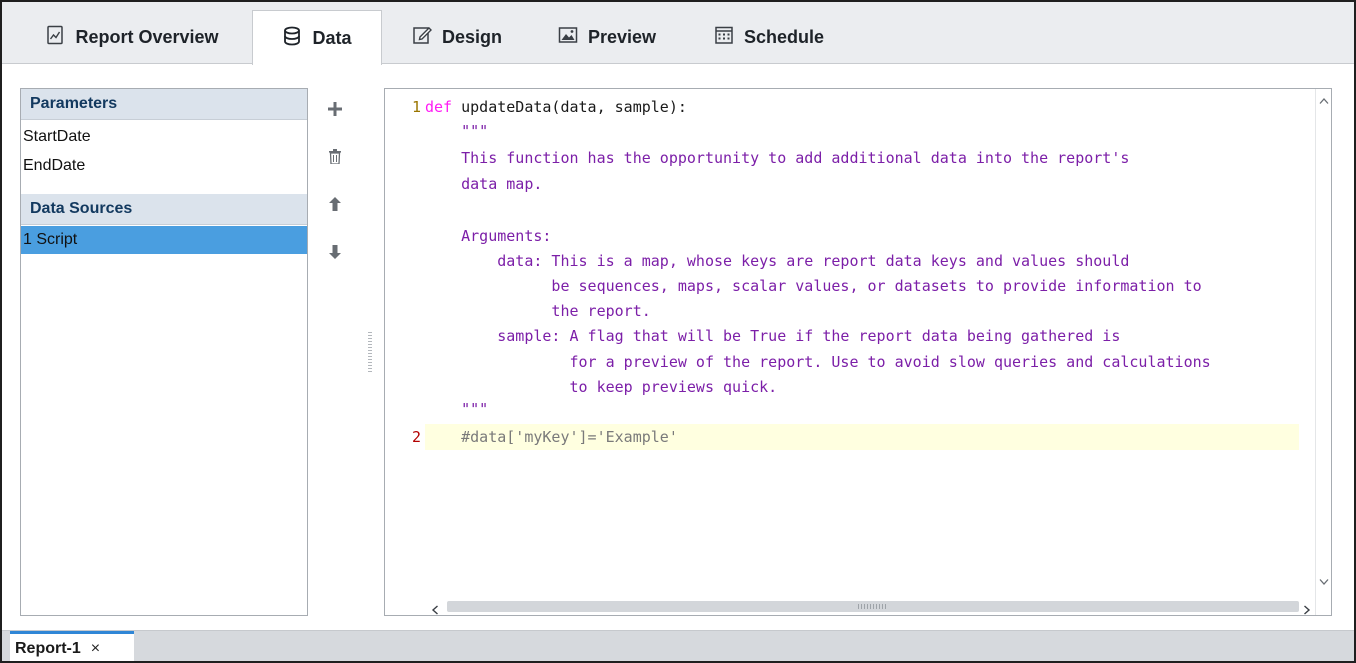  What do you see at coordinates (165, 165) in the screenshot?
I see `parameter-item-enddate: EndDate` at bounding box center [165, 165].